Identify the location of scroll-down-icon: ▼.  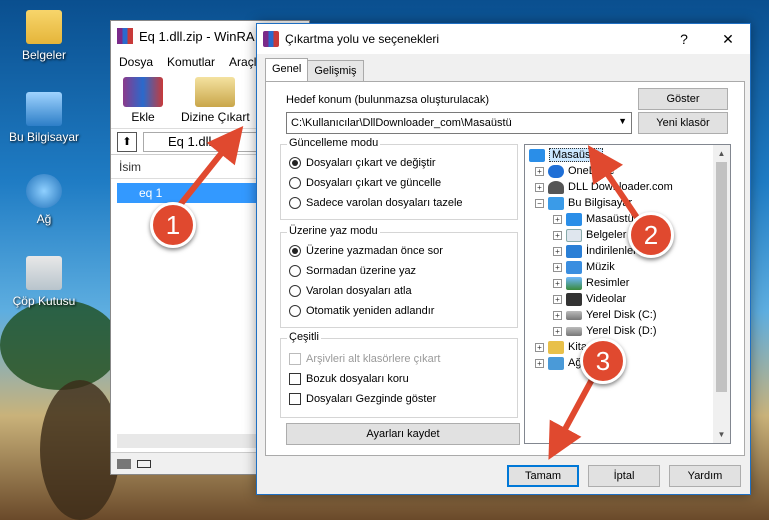
(721, 434).